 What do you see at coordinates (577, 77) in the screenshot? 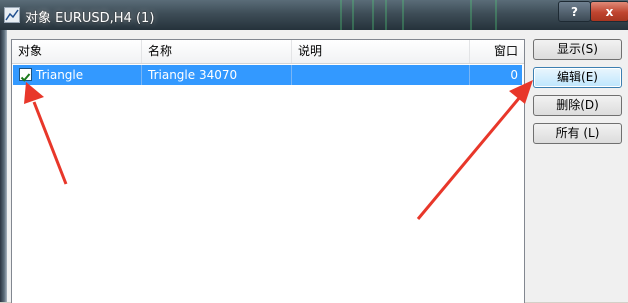
I see `edit-button: 编辑(E)` at bounding box center [577, 77].